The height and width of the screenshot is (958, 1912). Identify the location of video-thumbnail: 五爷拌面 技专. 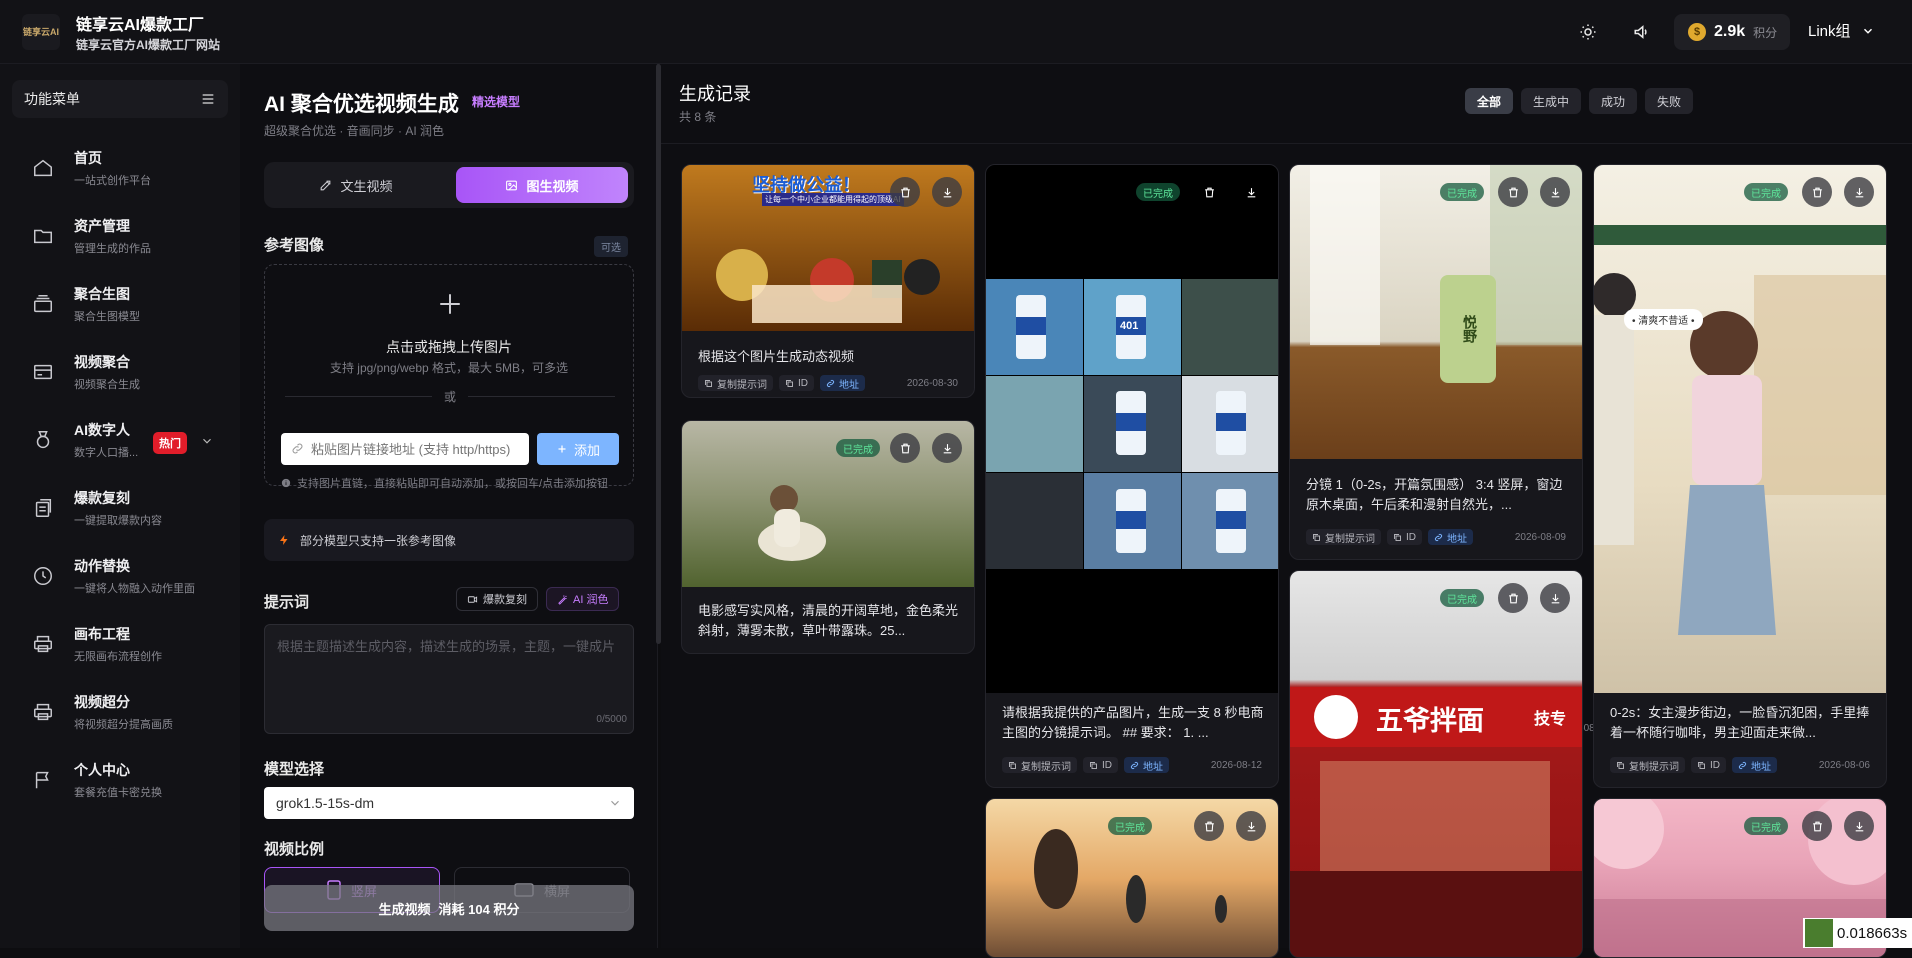
(1436, 764).